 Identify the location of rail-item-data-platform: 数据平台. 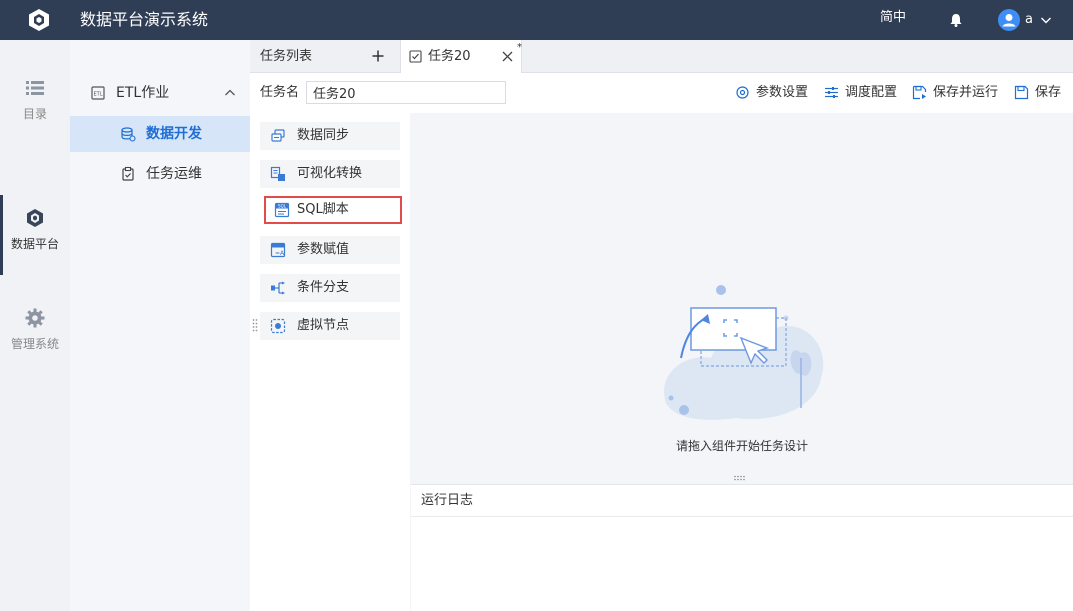
(35, 235).